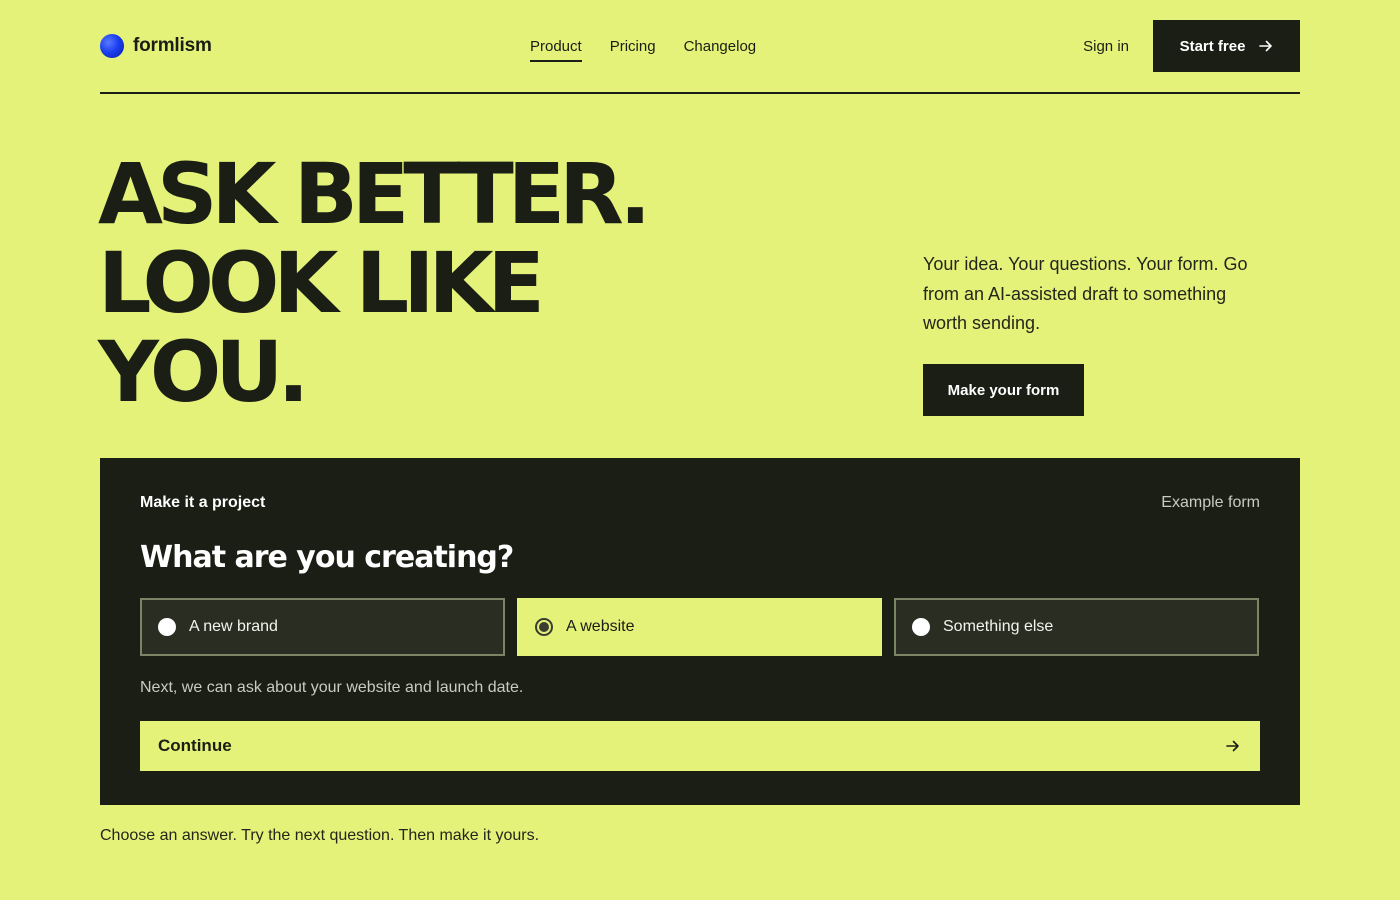 This screenshot has height=900, width=1400. Describe the element at coordinates (233, 626) in the screenshot. I see `option-label: A new brand` at that location.